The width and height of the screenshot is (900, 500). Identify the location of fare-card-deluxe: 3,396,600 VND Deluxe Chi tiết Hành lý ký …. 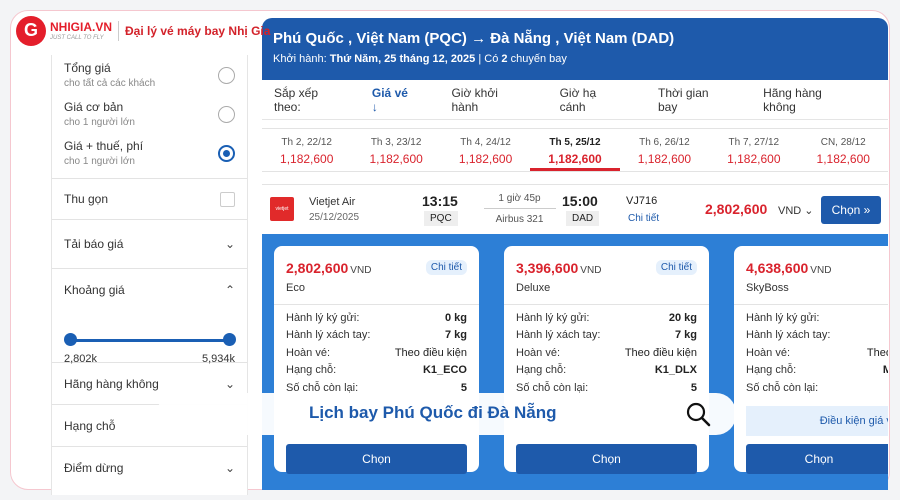
(606, 360).